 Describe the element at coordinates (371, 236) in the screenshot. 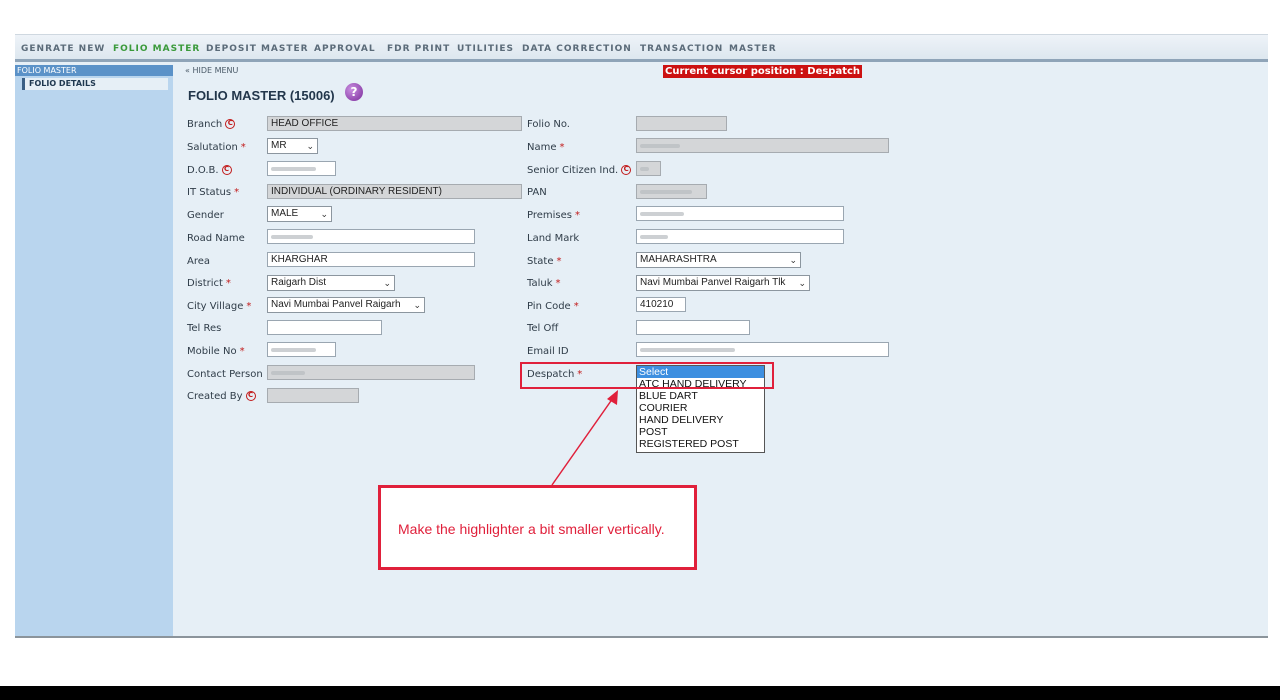

I see `road-name-field` at that location.